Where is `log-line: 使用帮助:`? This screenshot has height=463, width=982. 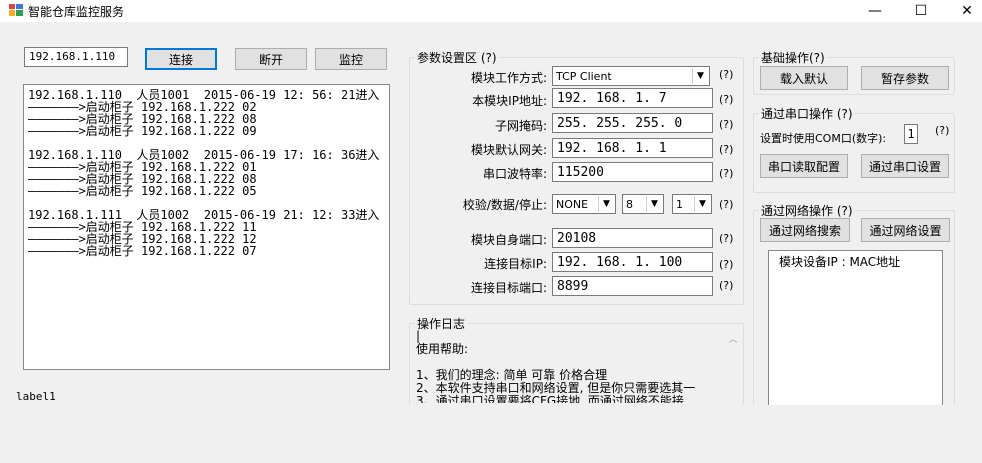 log-line: 使用帮助: is located at coordinates (442, 349).